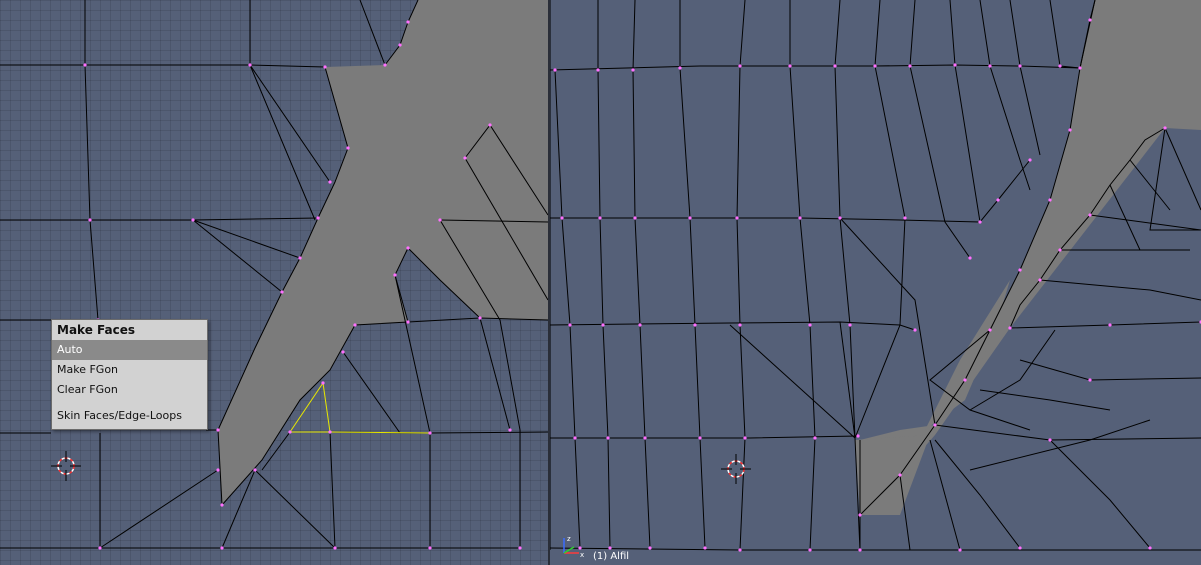 Image resolution: width=1201 pixels, height=565 pixels. I want to click on menu-item-clear-fgon: Clear FGon, so click(129, 390).